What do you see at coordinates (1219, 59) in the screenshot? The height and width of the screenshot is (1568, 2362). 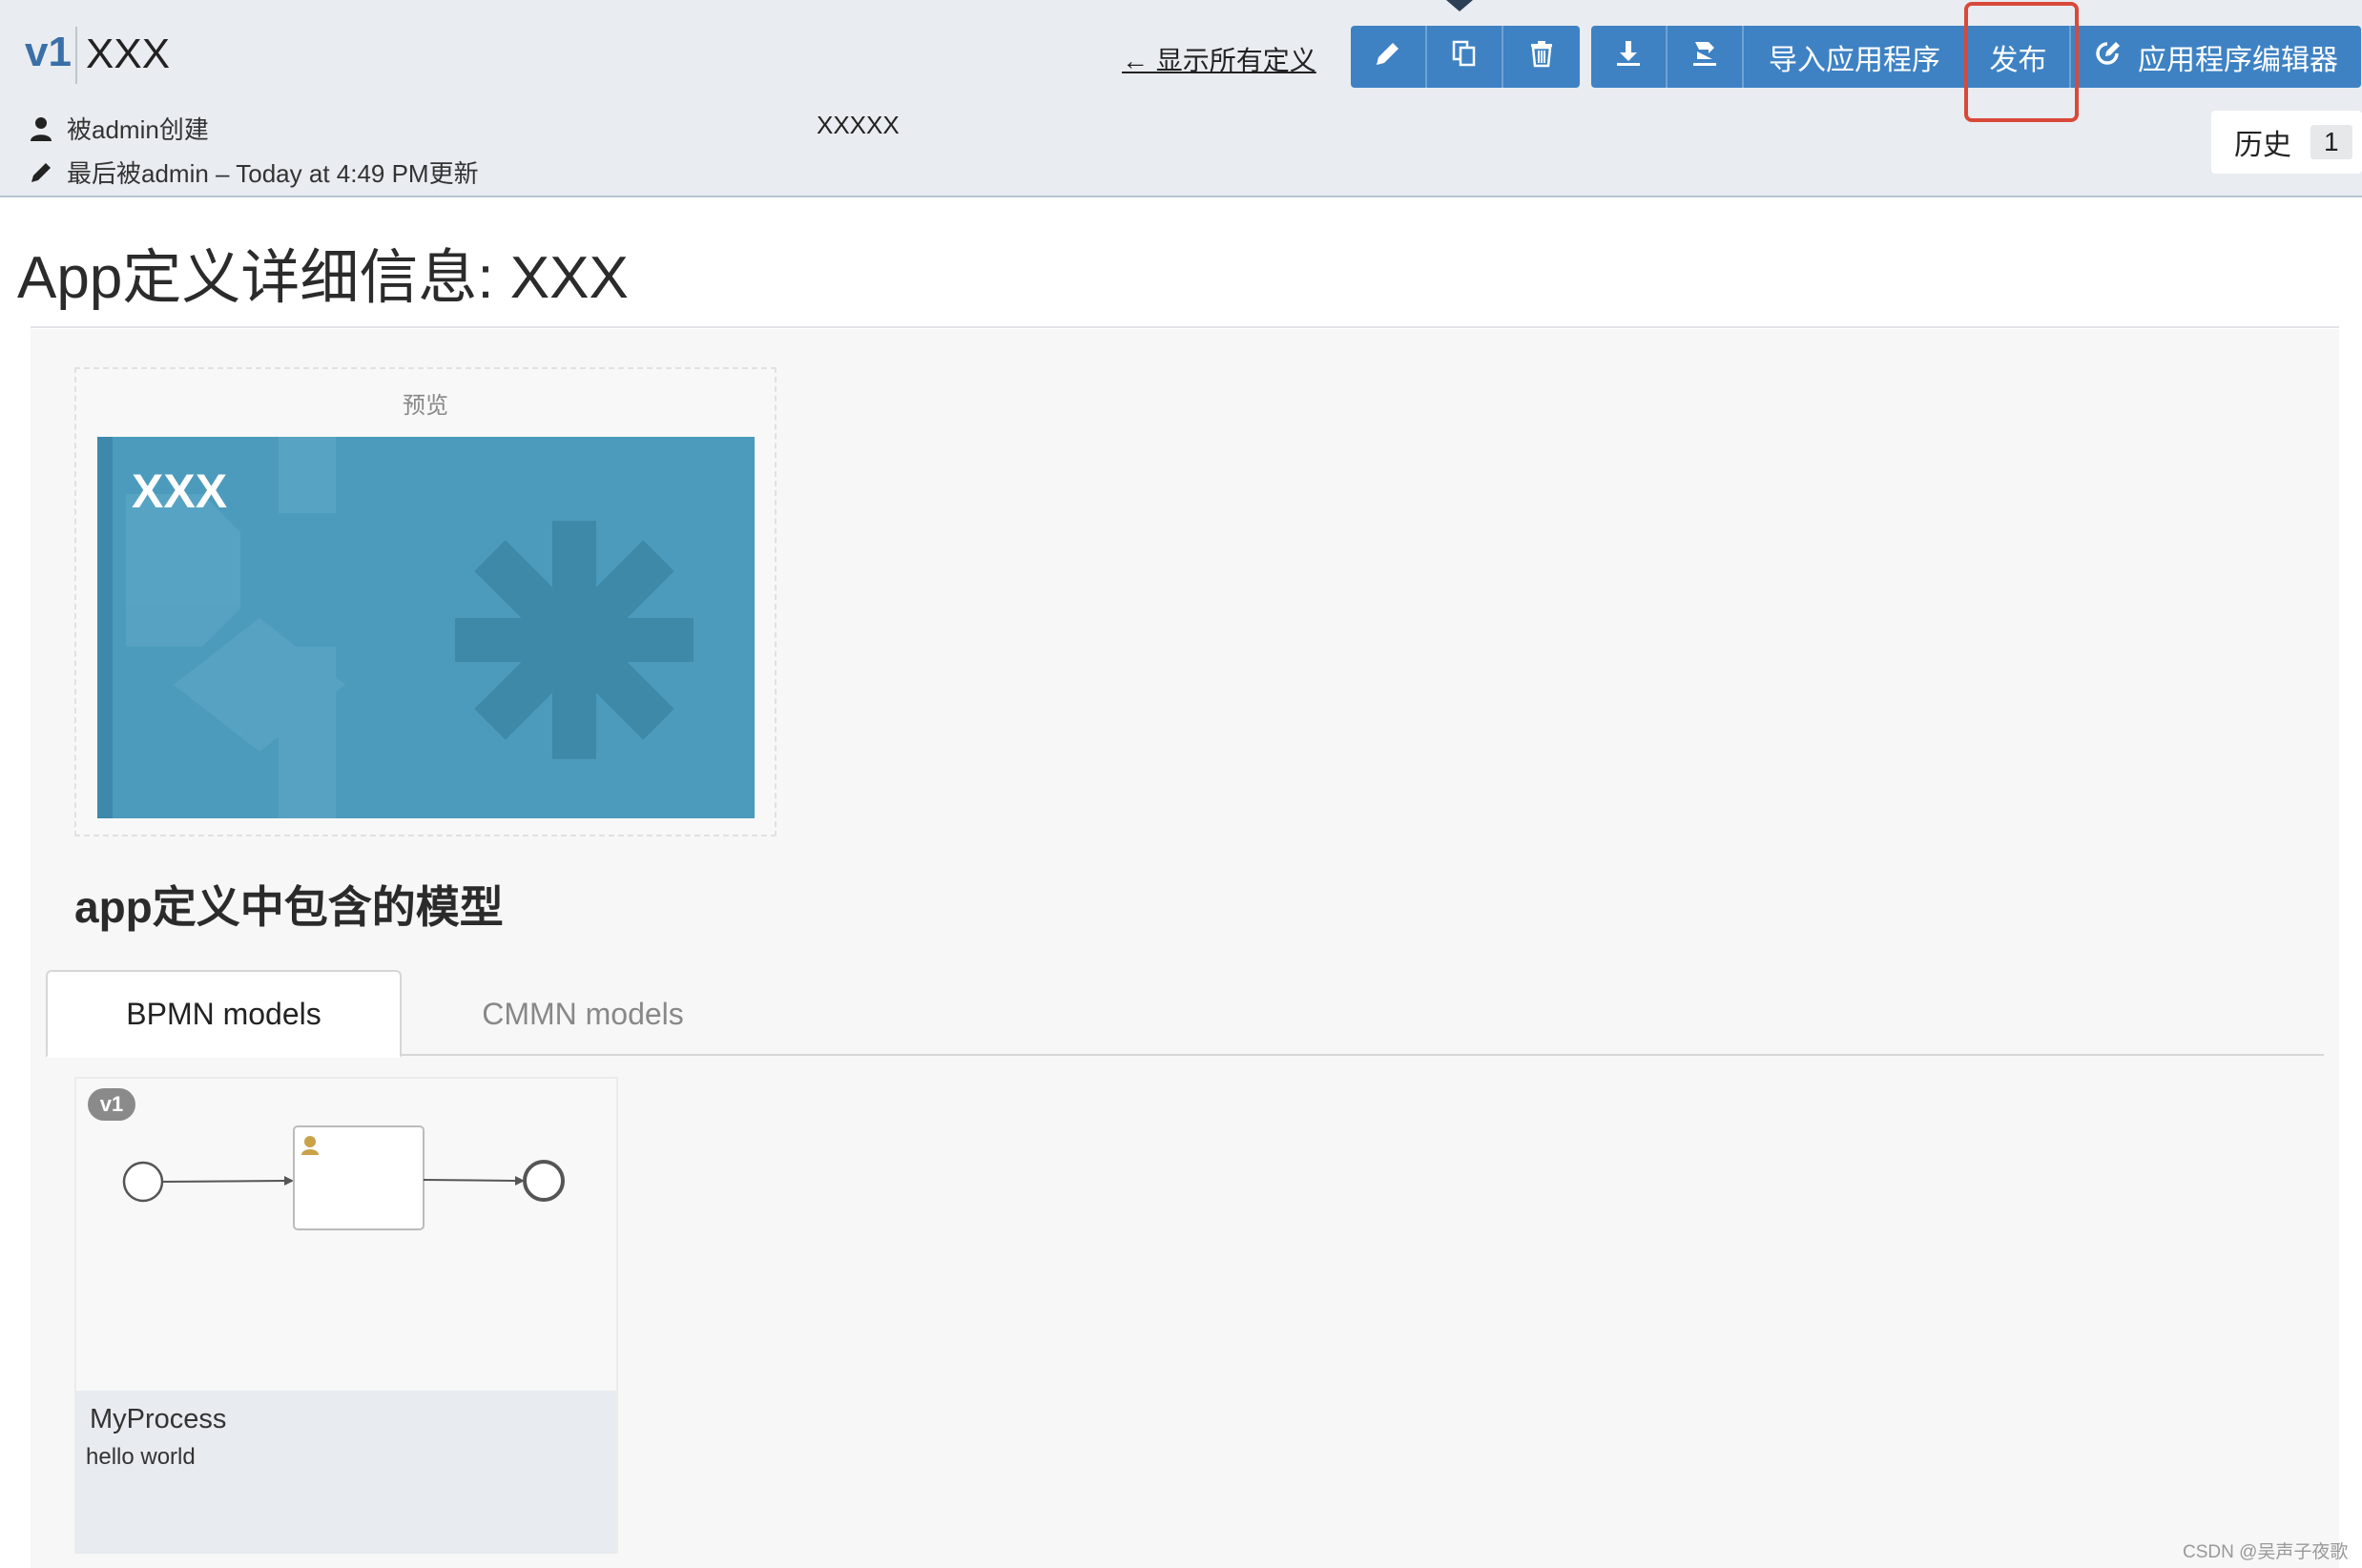 I see `show-all-definitions-link: ← 显示所有定义` at bounding box center [1219, 59].